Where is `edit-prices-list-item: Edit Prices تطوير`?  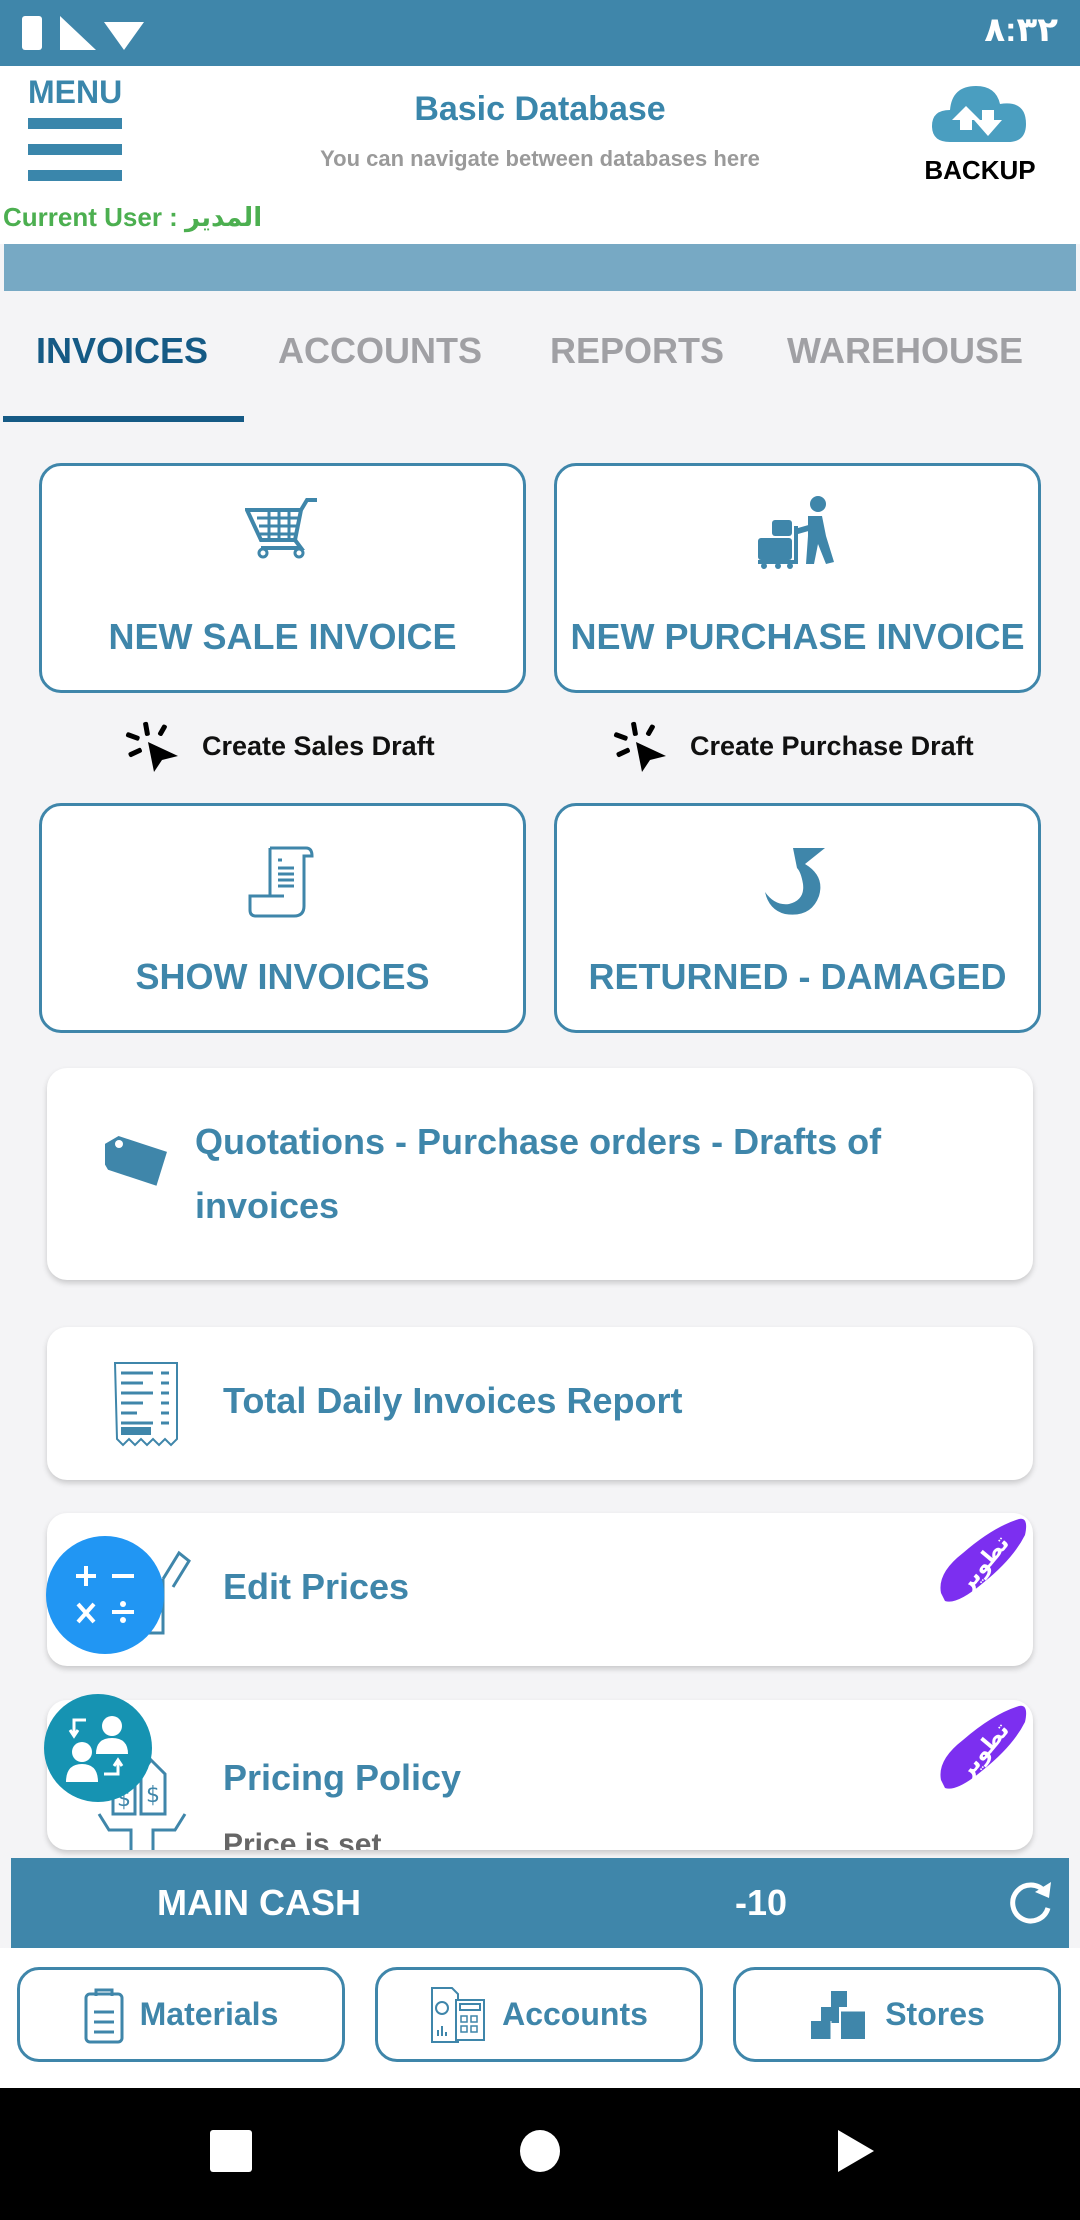
edit-prices-list-item: Edit Prices تطوير is located at coordinates (540, 1589).